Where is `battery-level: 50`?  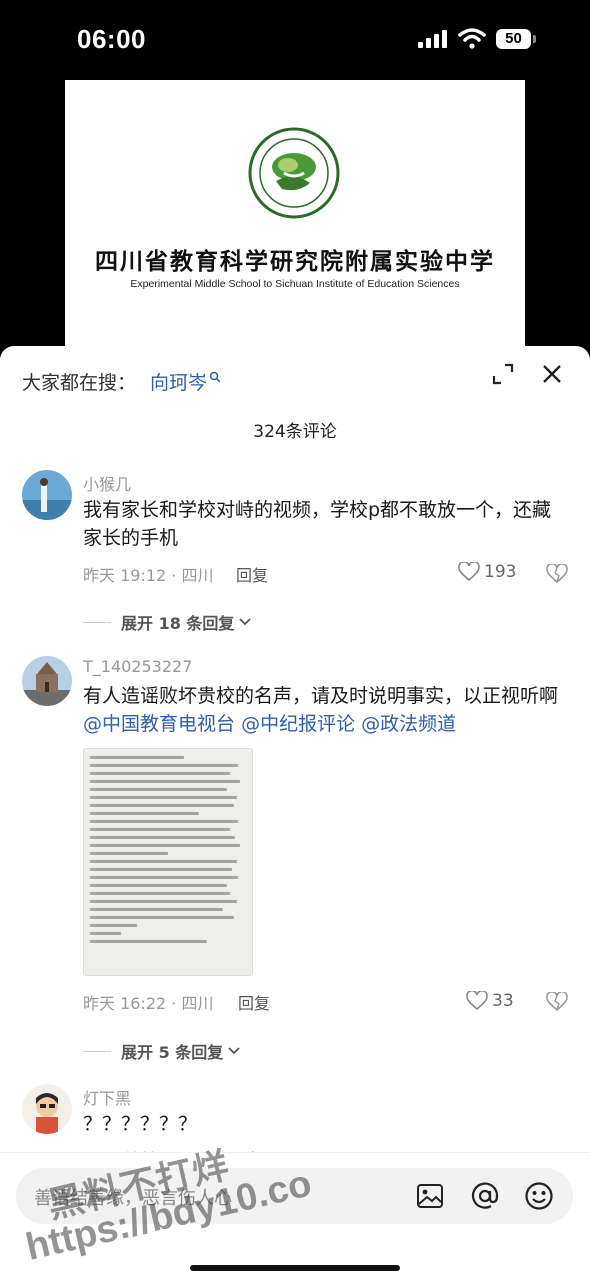
battery-level: 50 is located at coordinates (513, 39).